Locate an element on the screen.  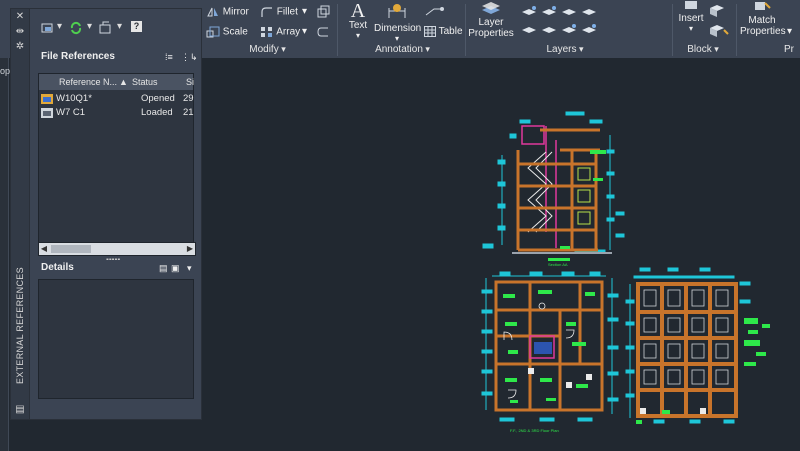
details-header: Details ▤ ▣ ▾ is located at coordinates (117, 268).